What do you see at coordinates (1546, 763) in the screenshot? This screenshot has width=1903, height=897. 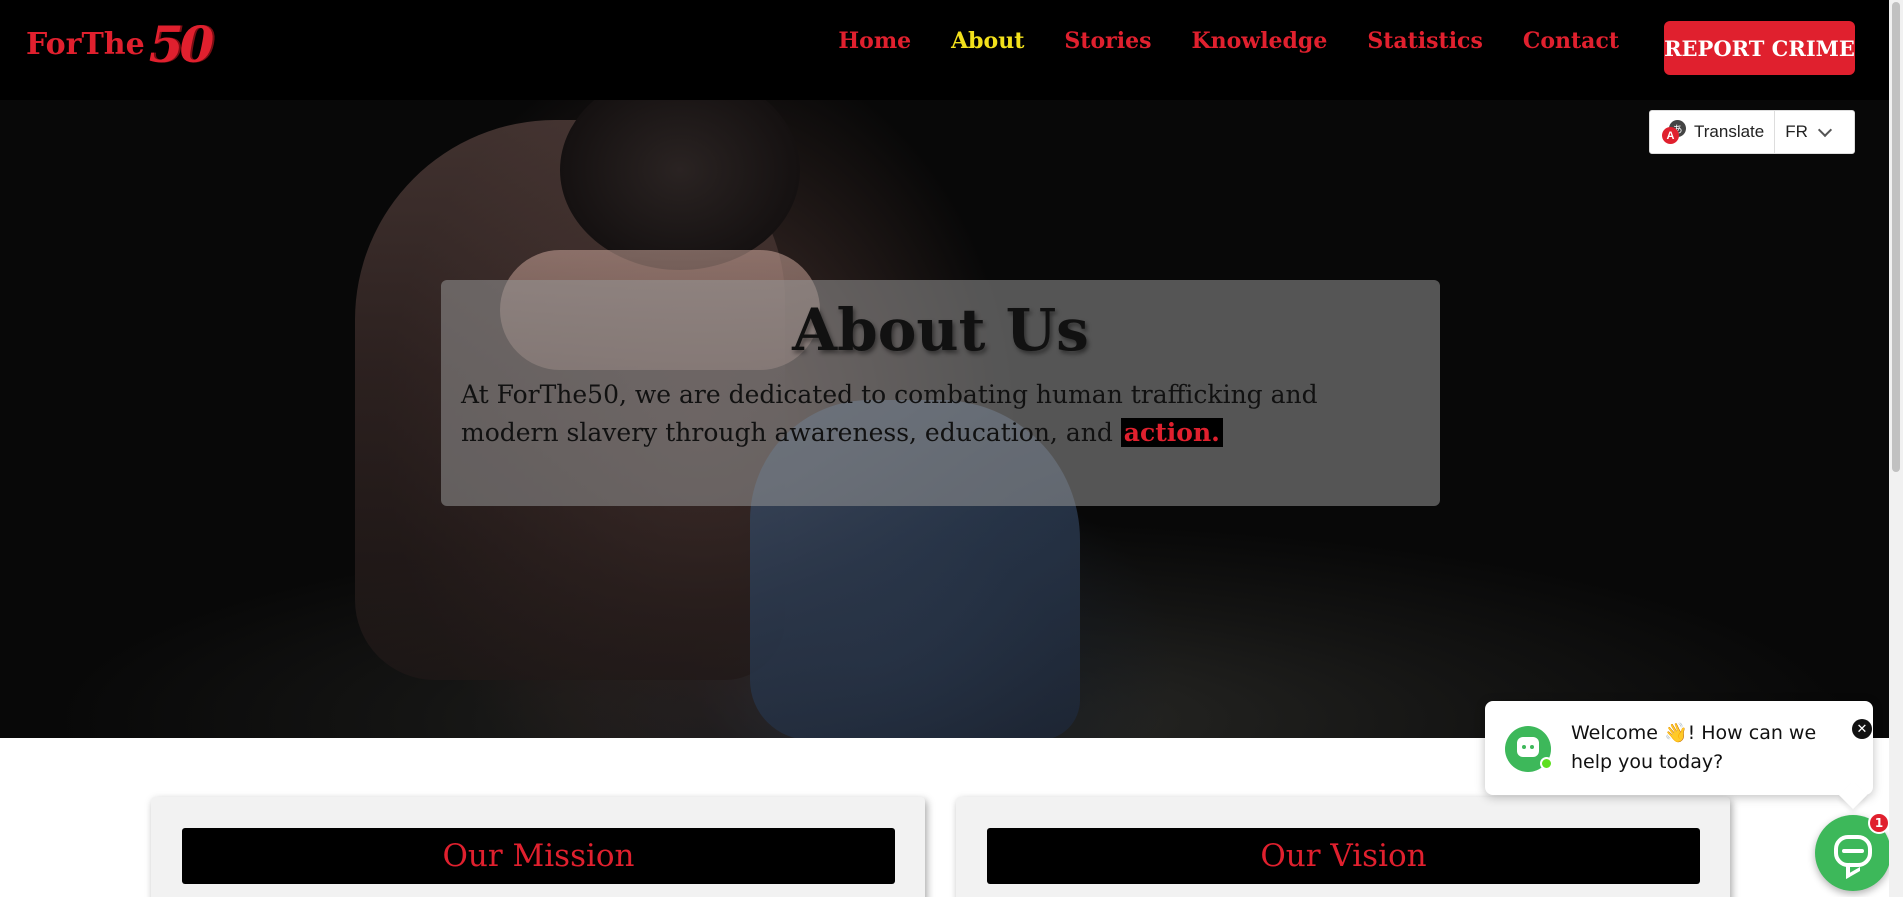 I see `online-status-dot` at bounding box center [1546, 763].